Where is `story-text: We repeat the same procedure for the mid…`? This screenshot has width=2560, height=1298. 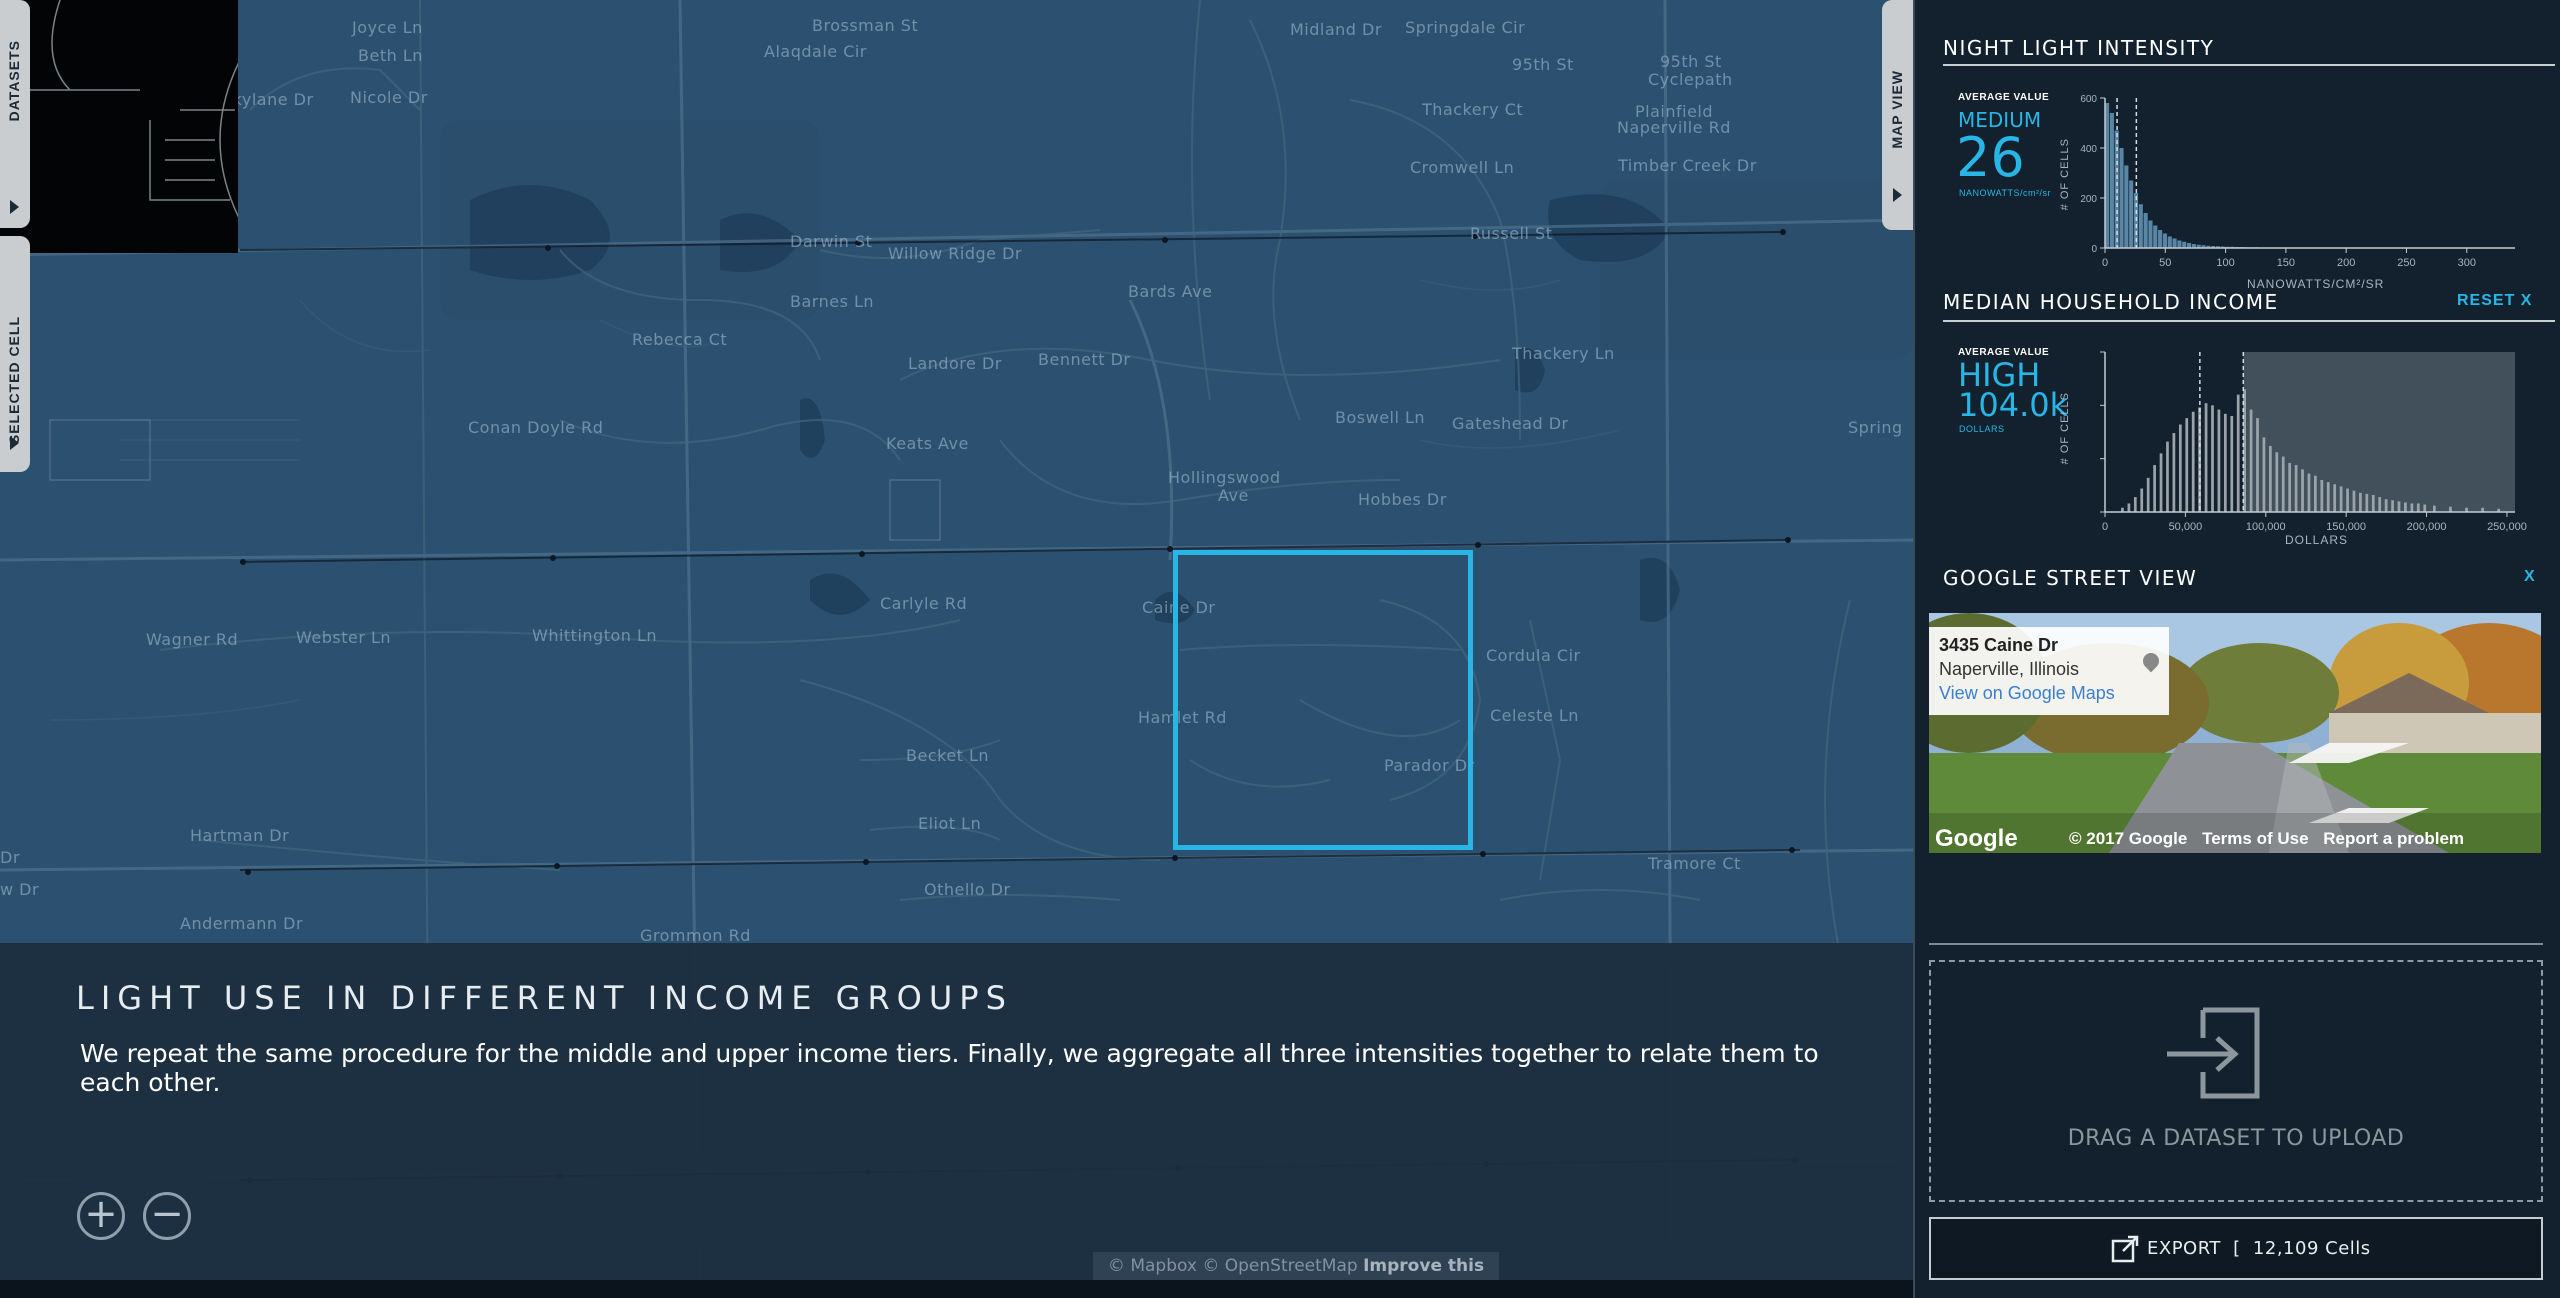
story-text: We repeat the same procedure for the mid… is located at coordinates (949, 1068).